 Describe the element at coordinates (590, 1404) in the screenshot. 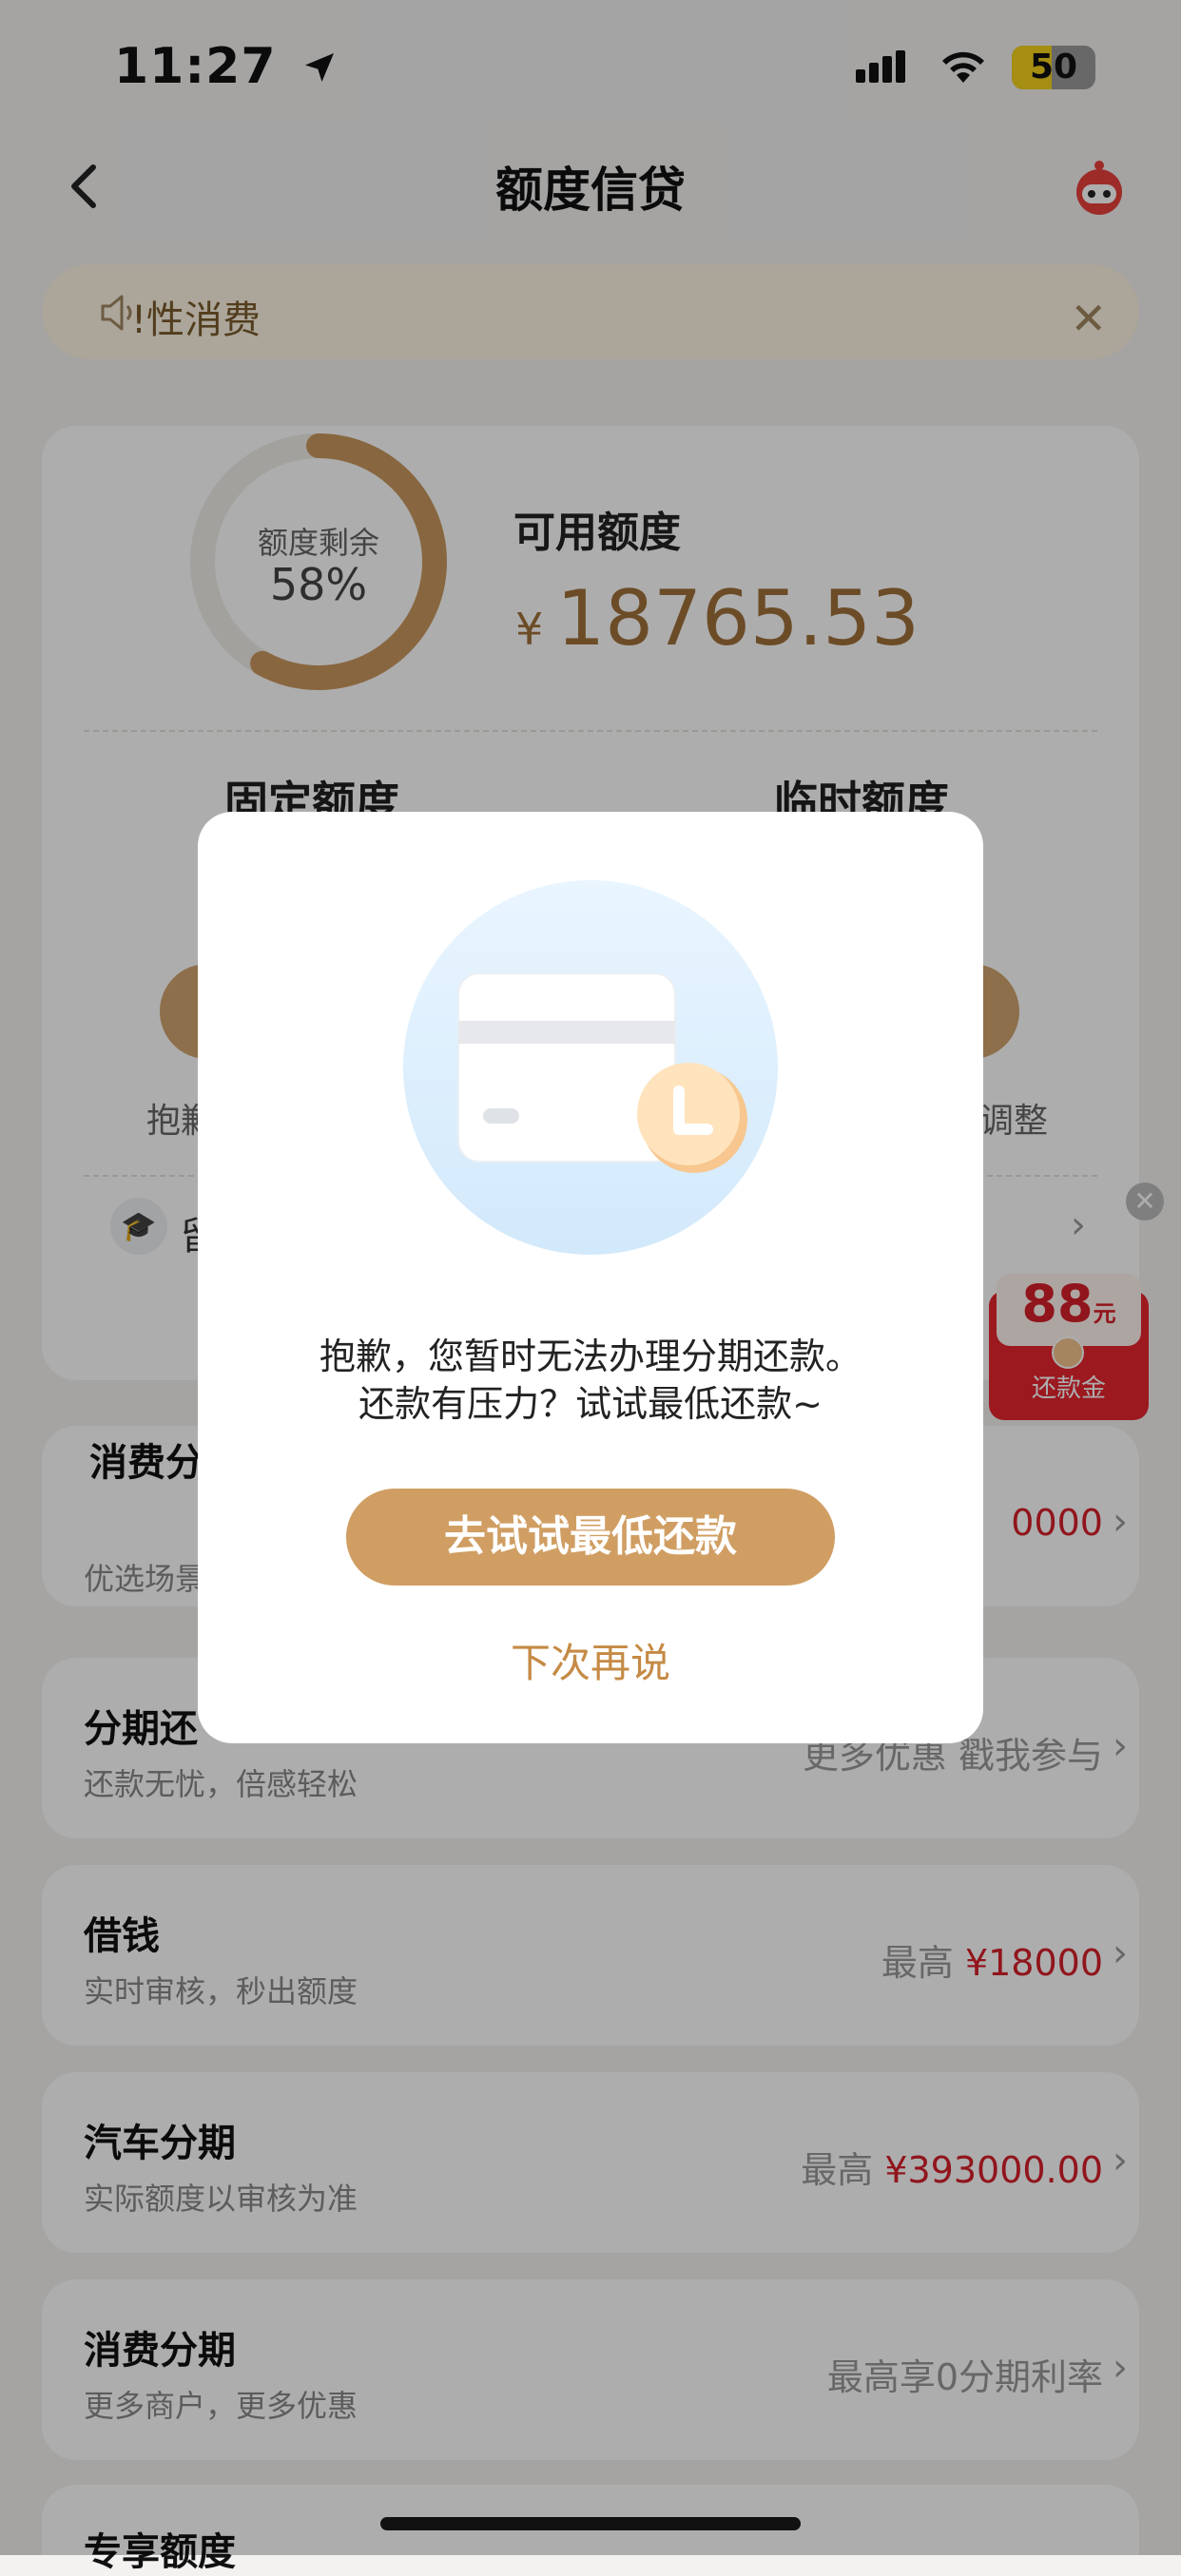

I see `dialog-message-line2: 还款有压力？试试最低还款~` at that location.